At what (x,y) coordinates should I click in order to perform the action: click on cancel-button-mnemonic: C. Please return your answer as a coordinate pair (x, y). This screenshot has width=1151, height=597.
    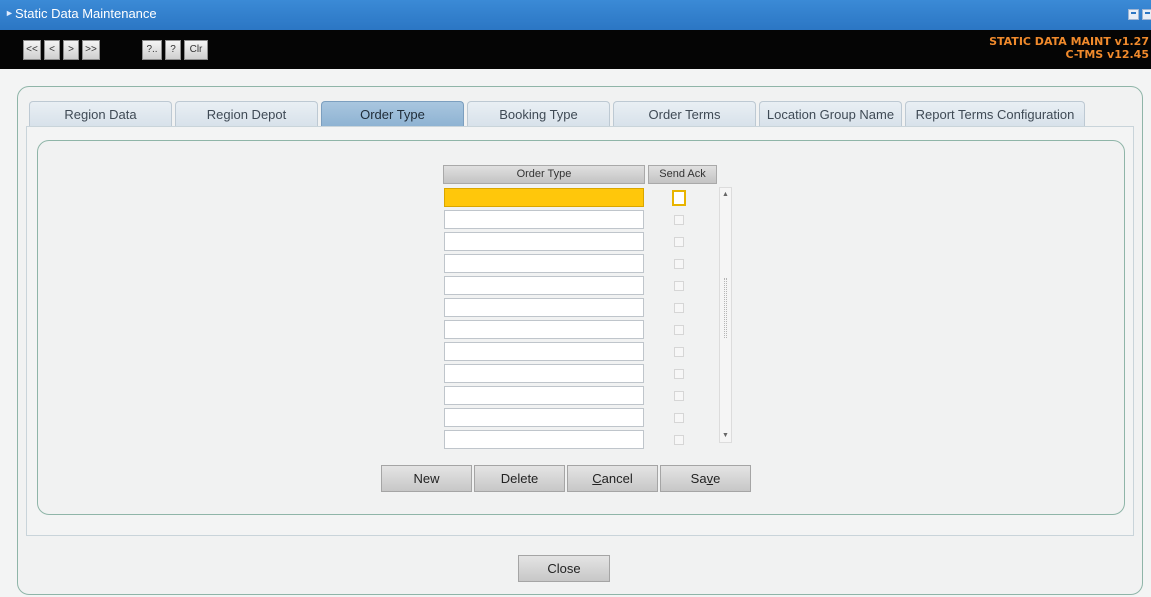
    Looking at the image, I should click on (597, 478).